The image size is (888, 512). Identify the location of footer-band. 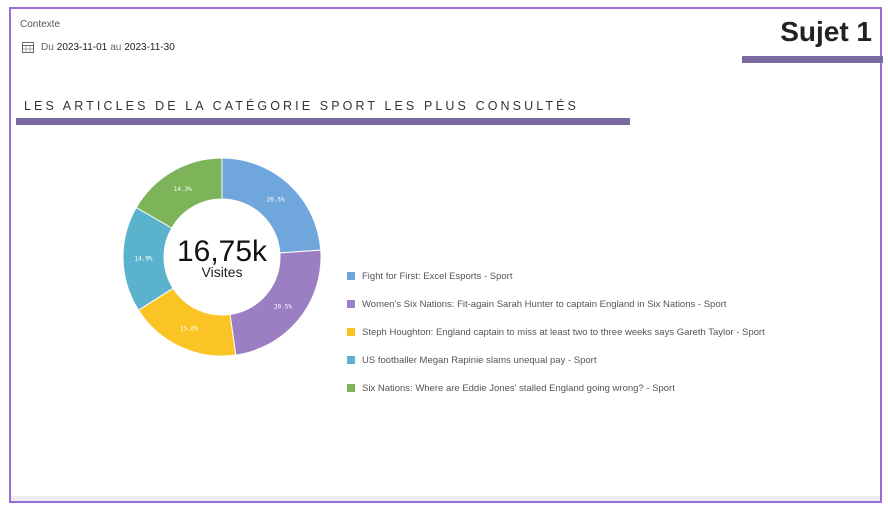
(445, 498).